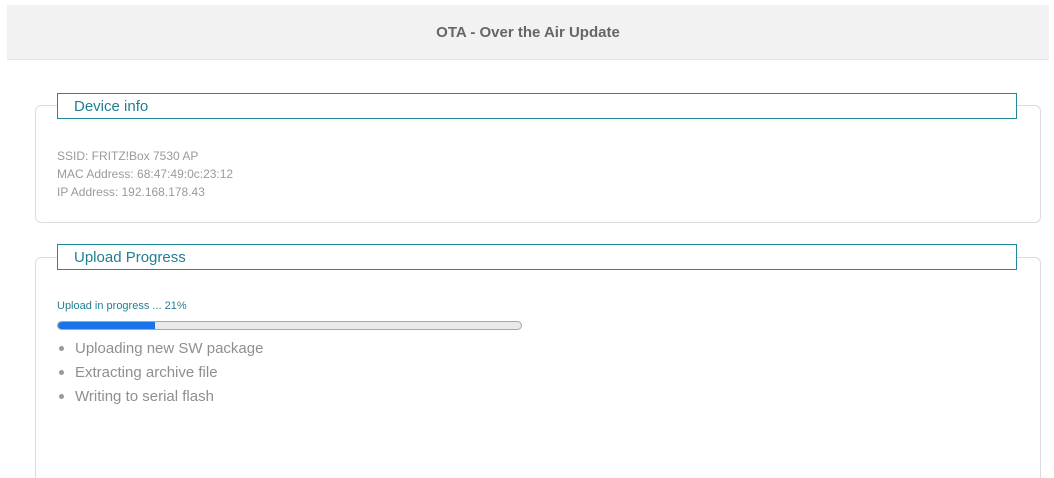  Describe the element at coordinates (131, 192) in the screenshot. I see `ip-address-text: IP Address: 192.168.178.43` at that location.